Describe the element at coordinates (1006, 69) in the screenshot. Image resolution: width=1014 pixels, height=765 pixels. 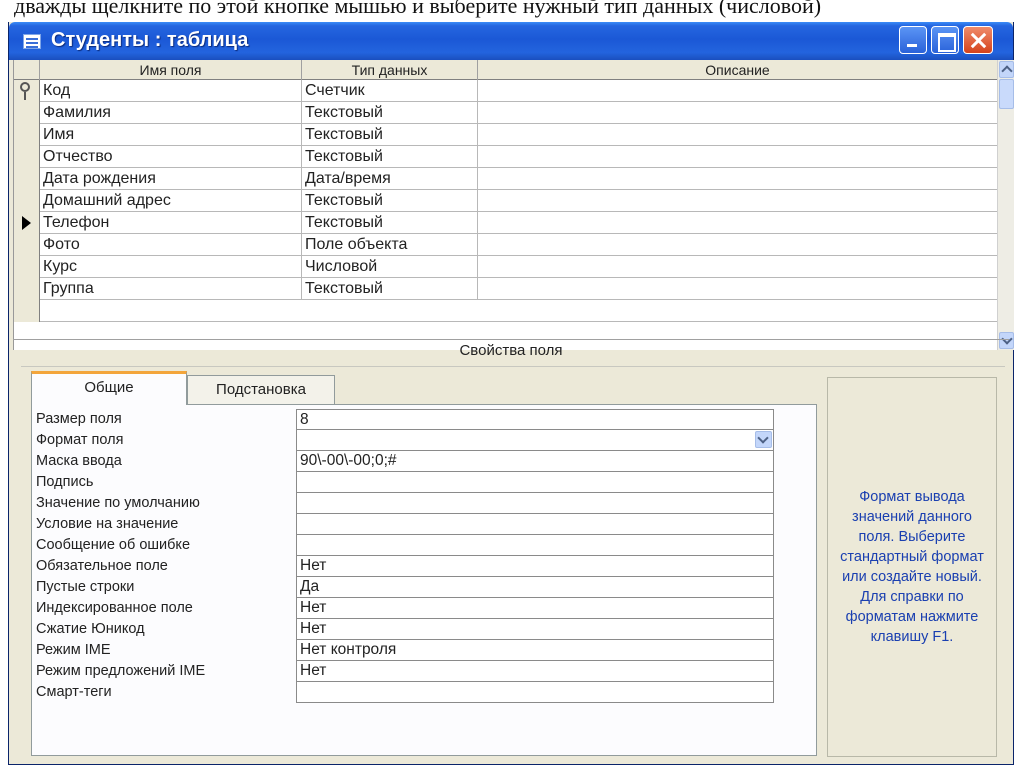
I see `scroll-up-arrow-icon` at that location.